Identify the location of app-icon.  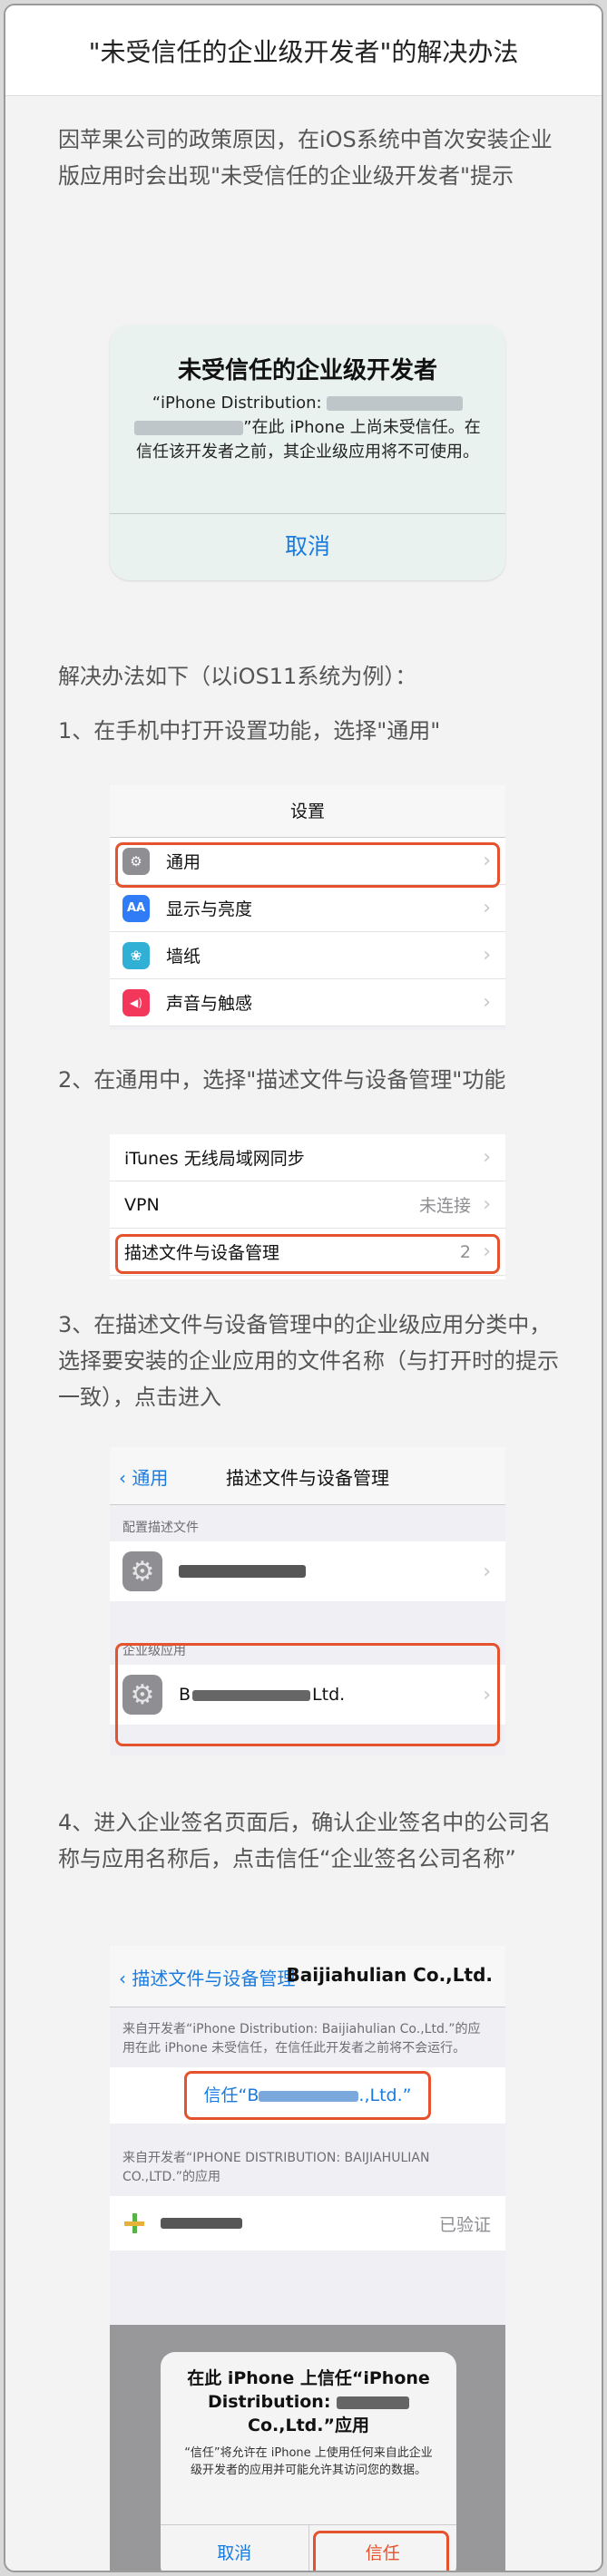
(134, 2223).